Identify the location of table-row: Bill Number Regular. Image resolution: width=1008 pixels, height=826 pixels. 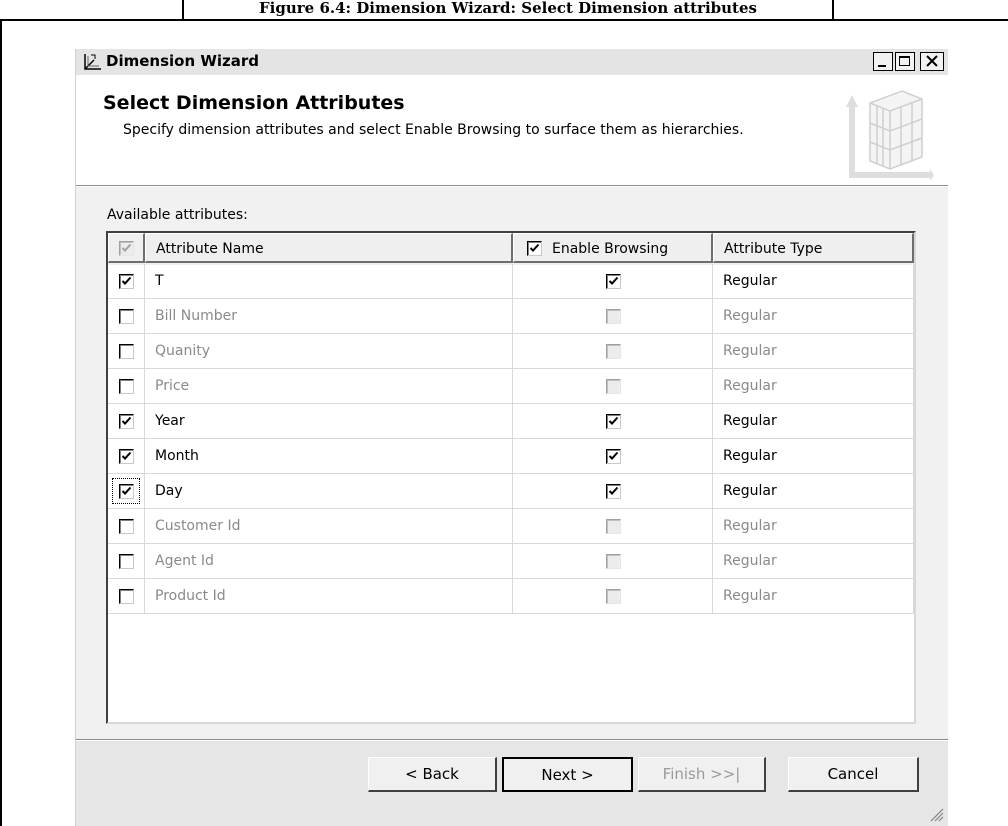
(511, 316).